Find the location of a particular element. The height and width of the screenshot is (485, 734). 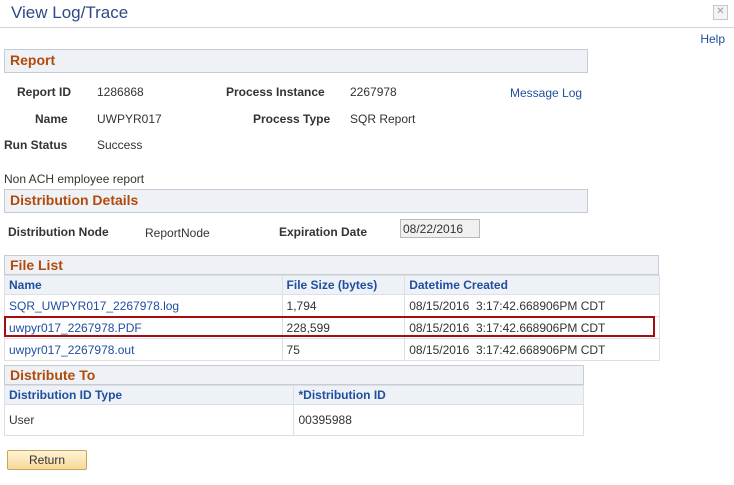

report-section-title: Report is located at coordinates (33, 60).